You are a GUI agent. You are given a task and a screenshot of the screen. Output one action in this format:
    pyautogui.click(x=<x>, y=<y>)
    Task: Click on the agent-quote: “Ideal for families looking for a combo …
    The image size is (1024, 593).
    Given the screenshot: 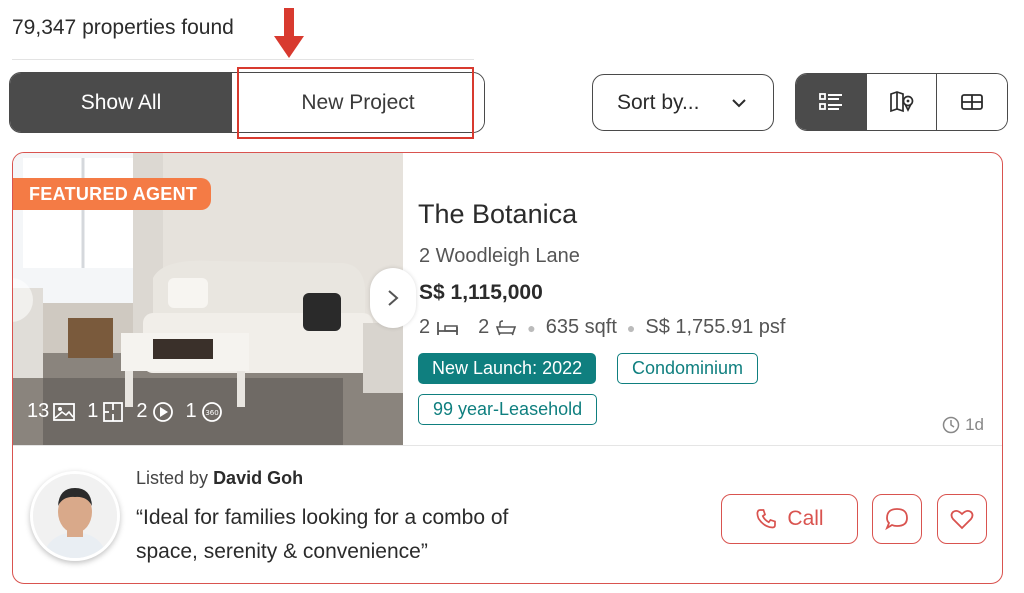 What is the action you would take?
    pyautogui.click(x=322, y=534)
    